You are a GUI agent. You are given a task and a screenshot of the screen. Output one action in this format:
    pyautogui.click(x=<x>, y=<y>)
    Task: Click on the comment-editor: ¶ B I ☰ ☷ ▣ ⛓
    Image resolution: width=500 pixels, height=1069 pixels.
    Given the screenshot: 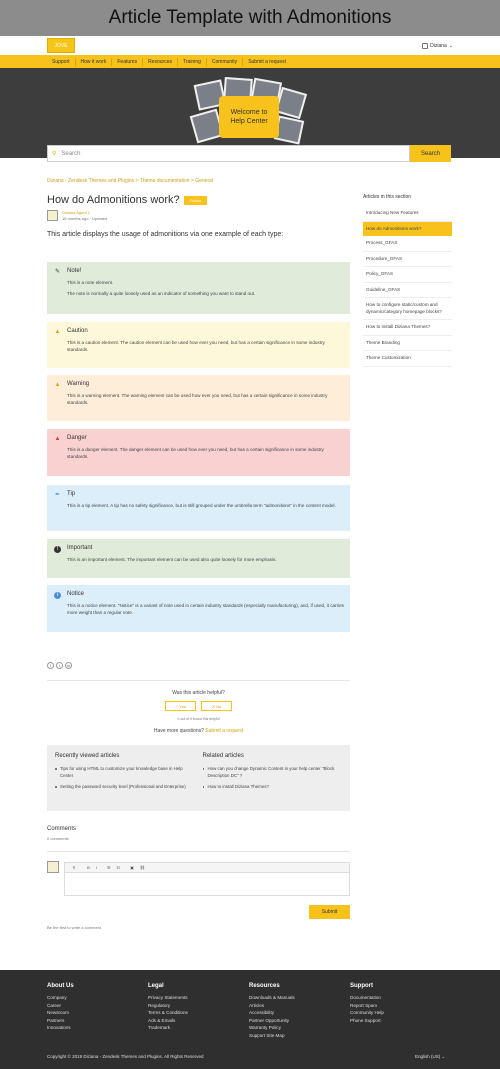 What is the action you would take?
    pyautogui.click(x=207, y=879)
    